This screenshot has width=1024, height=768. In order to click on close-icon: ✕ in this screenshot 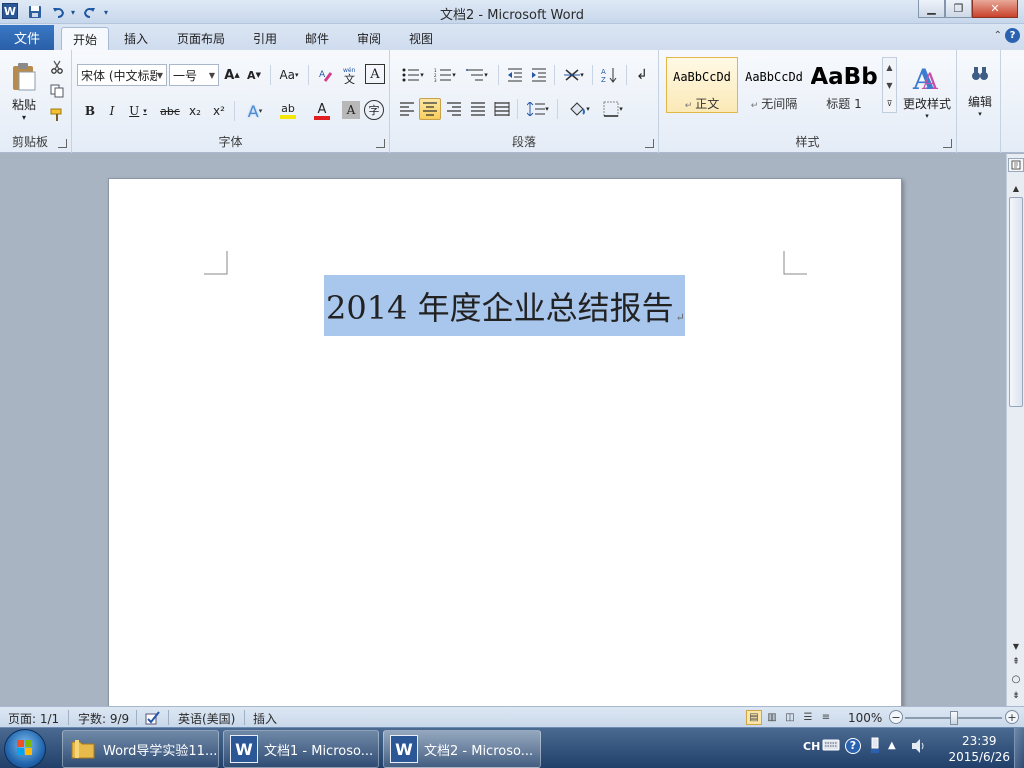, I will do `click(995, 9)`.